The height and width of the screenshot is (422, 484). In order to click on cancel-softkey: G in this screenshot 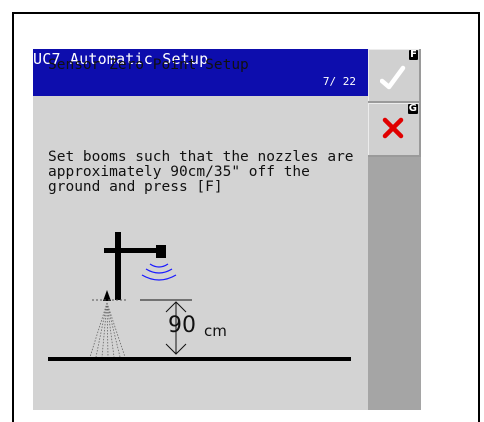, I will do `click(394, 130)`.